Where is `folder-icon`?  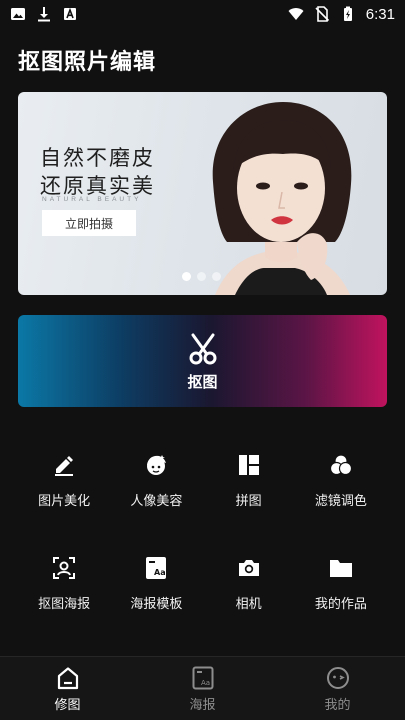
folder-icon is located at coordinates (340, 568).